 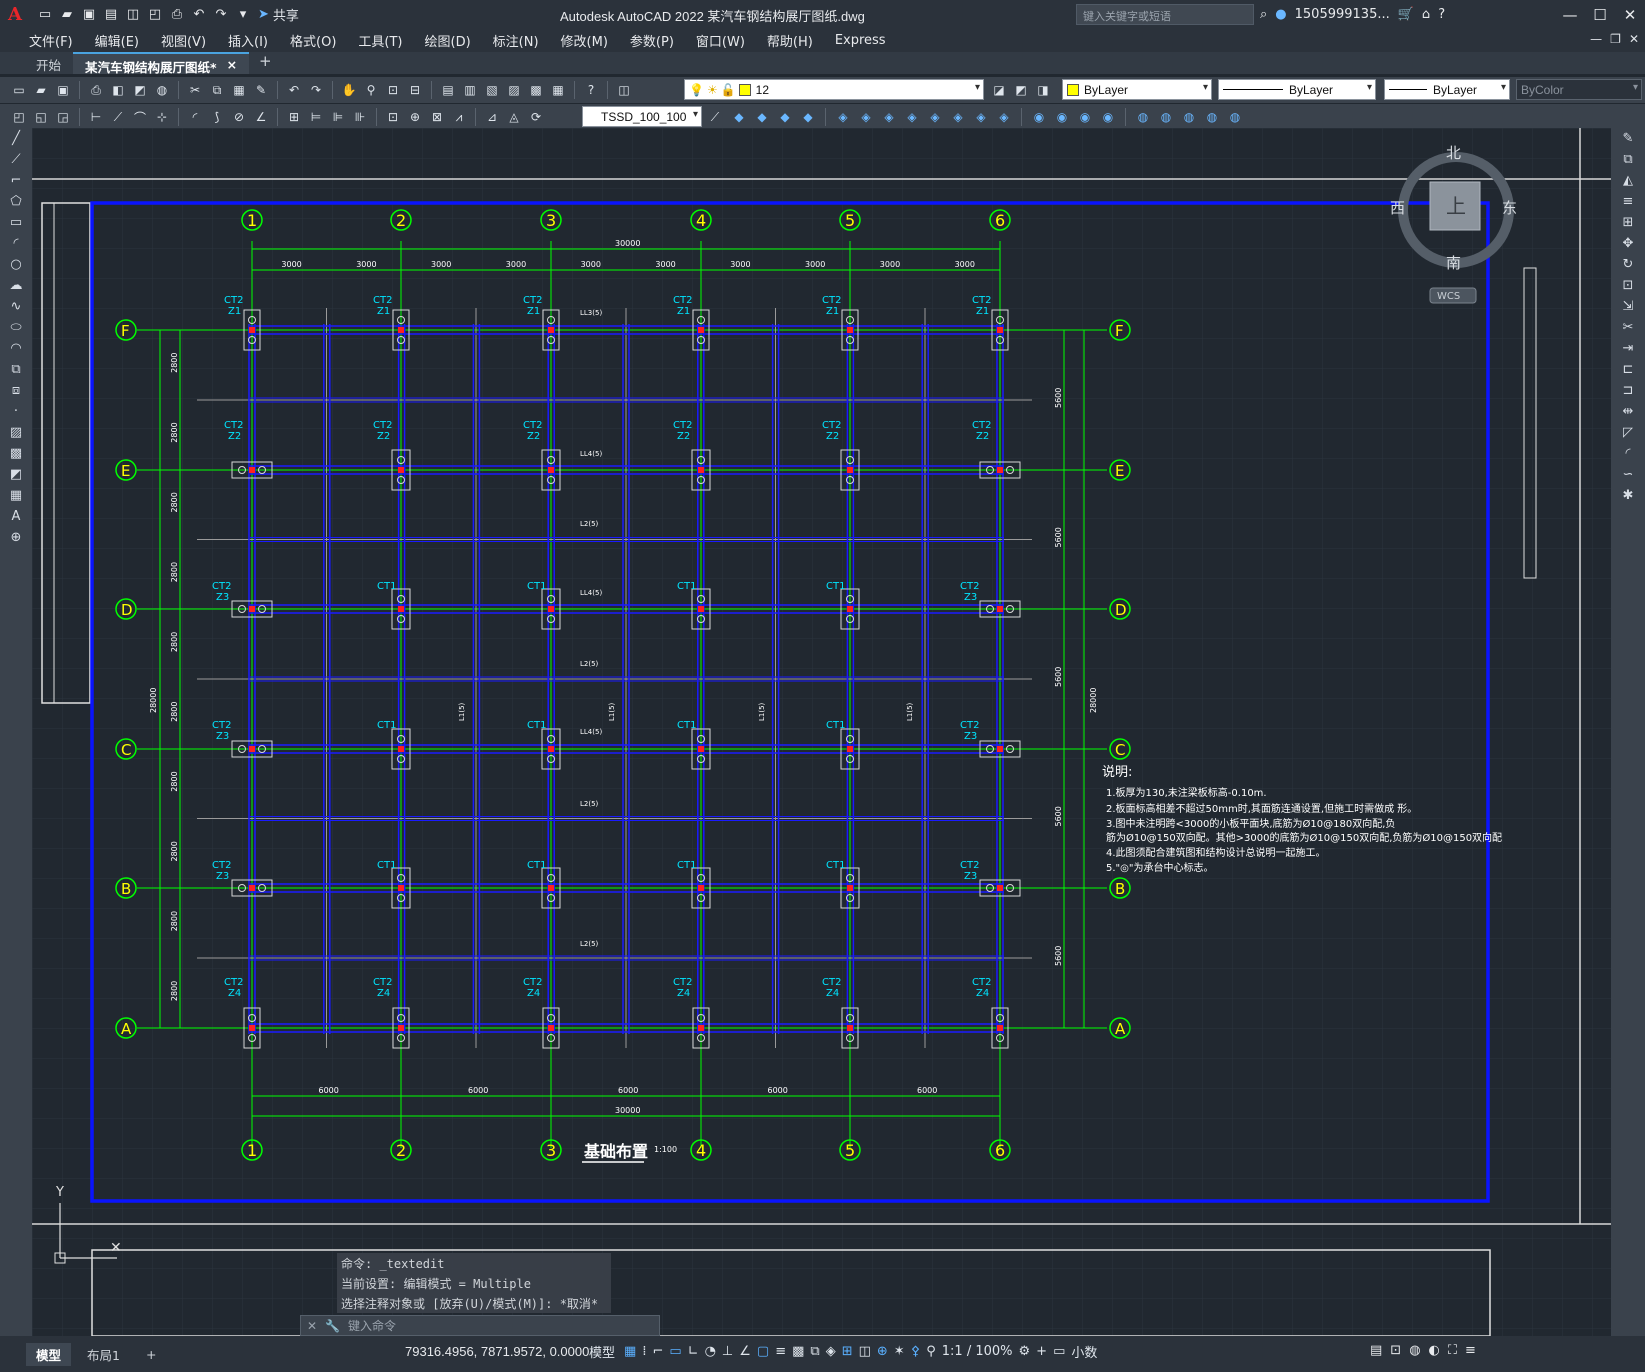 What do you see at coordinates (316, 117) in the screenshot?
I see `baseline-dim-icon: ⊨` at bounding box center [316, 117].